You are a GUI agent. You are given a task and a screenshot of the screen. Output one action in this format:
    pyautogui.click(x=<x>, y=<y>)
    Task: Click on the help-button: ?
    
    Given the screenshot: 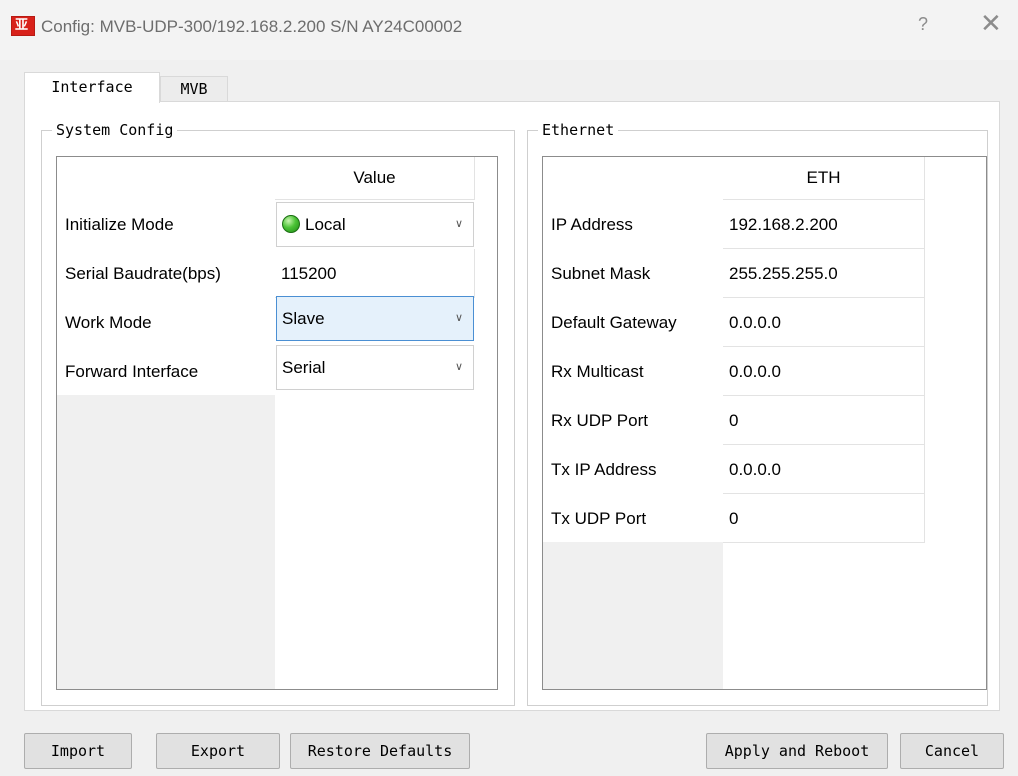 What is the action you would take?
    pyautogui.click(x=923, y=24)
    